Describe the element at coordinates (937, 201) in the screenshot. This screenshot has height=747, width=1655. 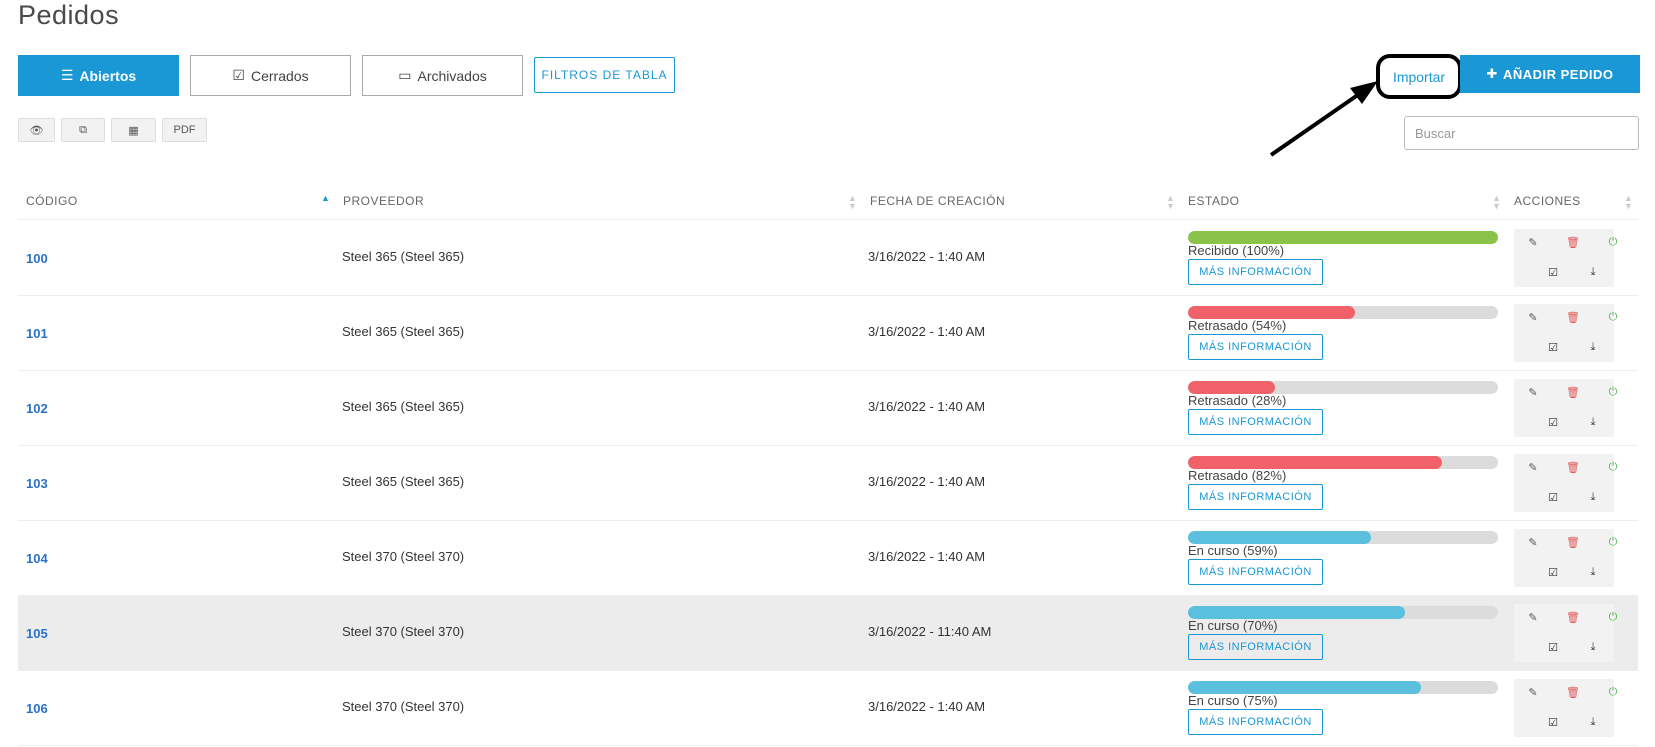
I see `column-header-fecha: FECHA DE CREACIÓN` at that location.